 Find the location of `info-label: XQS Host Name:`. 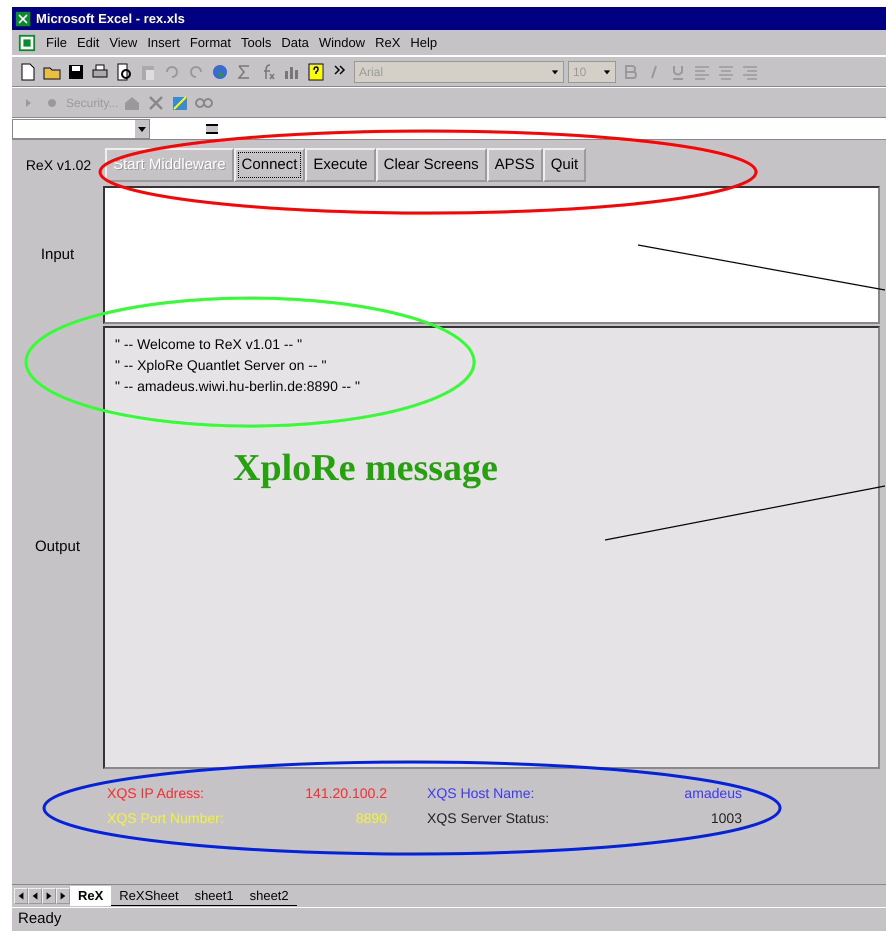

info-label: XQS Host Name: is located at coordinates (481, 793).